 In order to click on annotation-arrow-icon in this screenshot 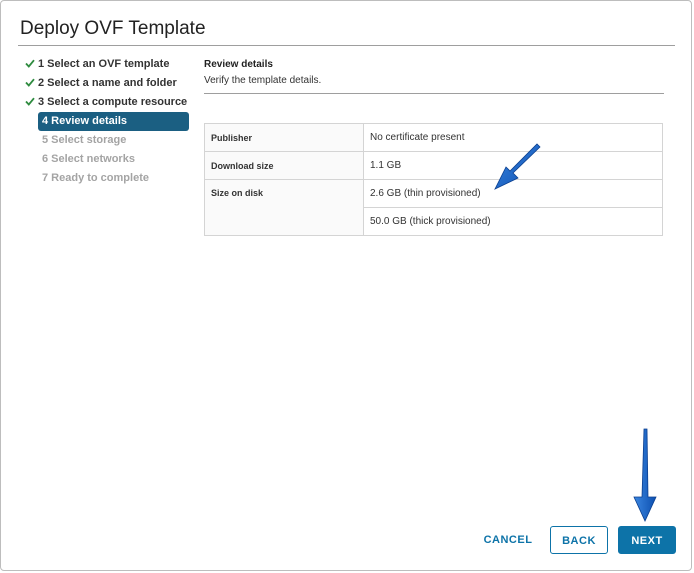, I will do `click(645, 475)`.